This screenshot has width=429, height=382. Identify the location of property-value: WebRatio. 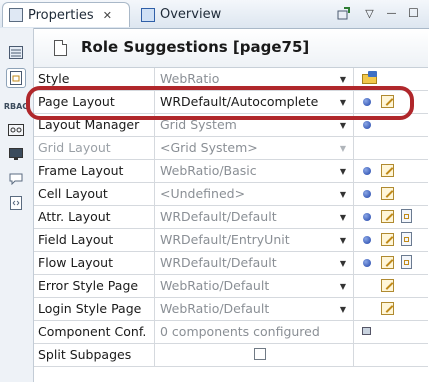
(255, 79).